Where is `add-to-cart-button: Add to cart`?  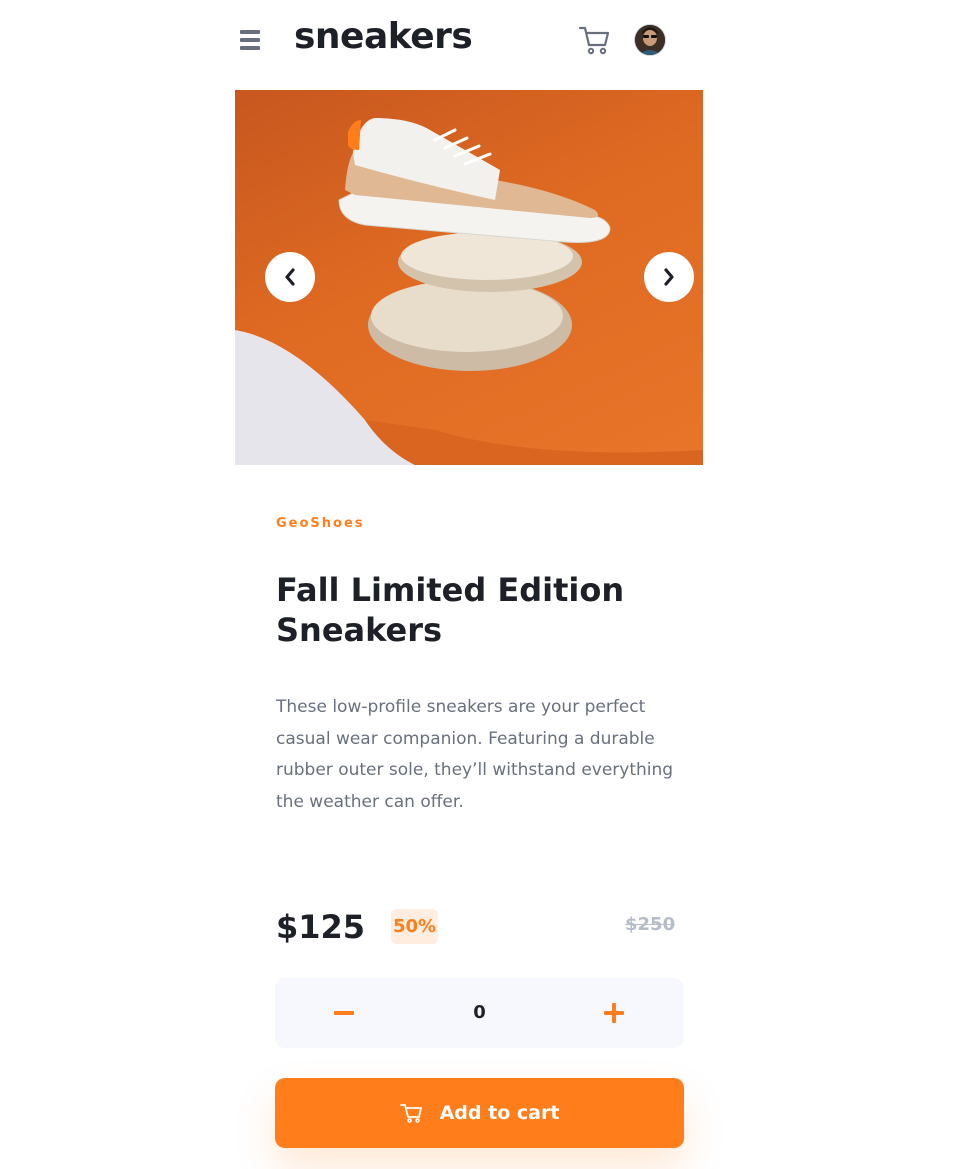
add-to-cart-button: Add to cart is located at coordinates (479, 1113).